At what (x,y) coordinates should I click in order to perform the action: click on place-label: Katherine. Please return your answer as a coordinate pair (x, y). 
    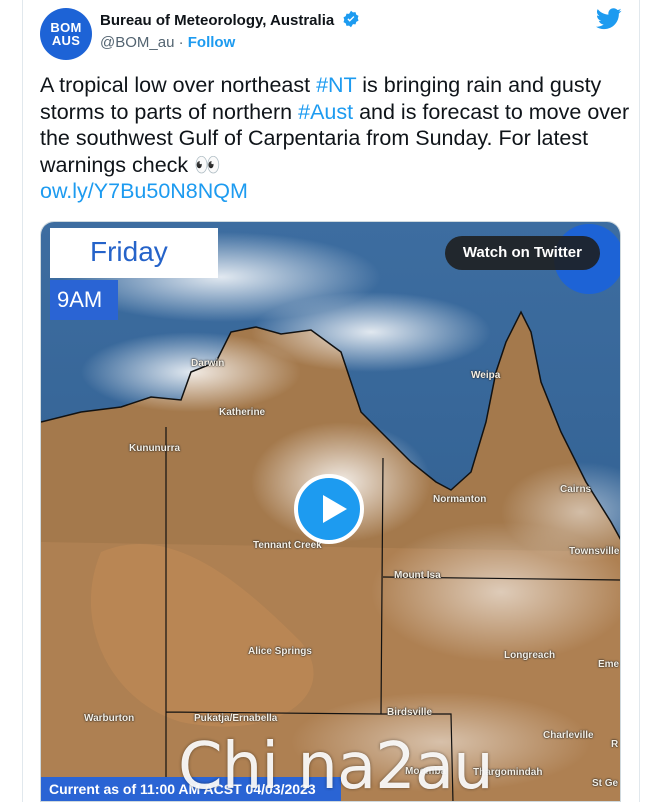
    Looking at the image, I should click on (242, 412).